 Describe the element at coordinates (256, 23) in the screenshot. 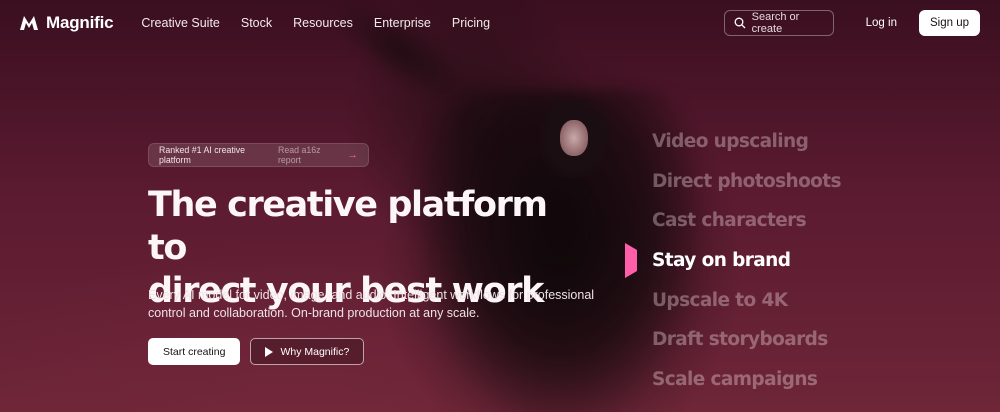

I see `nav-link-stock: Stock` at that location.